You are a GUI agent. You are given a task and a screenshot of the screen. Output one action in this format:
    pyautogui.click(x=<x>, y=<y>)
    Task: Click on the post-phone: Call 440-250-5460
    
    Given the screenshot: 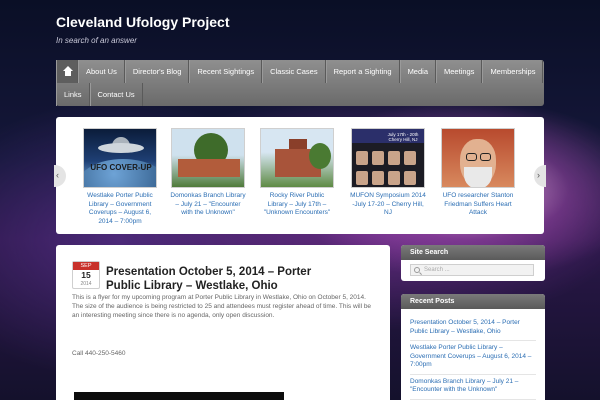 What is the action you would take?
    pyautogui.click(x=99, y=353)
    